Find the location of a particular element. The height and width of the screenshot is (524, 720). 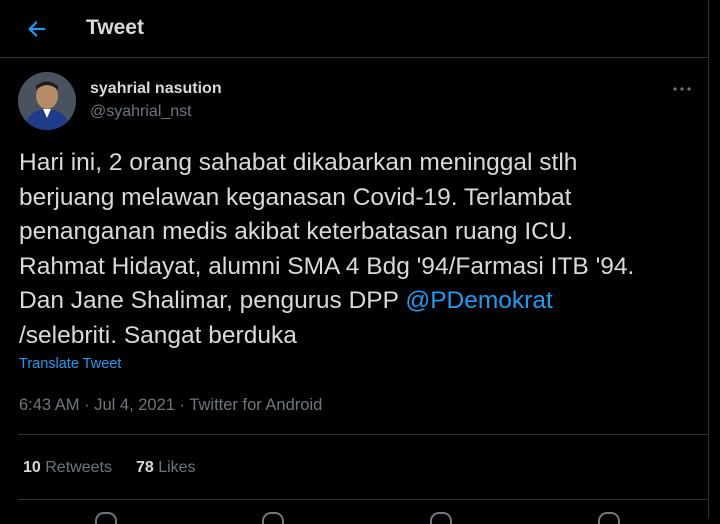

likes-stat: 78 Likes is located at coordinates (166, 468).